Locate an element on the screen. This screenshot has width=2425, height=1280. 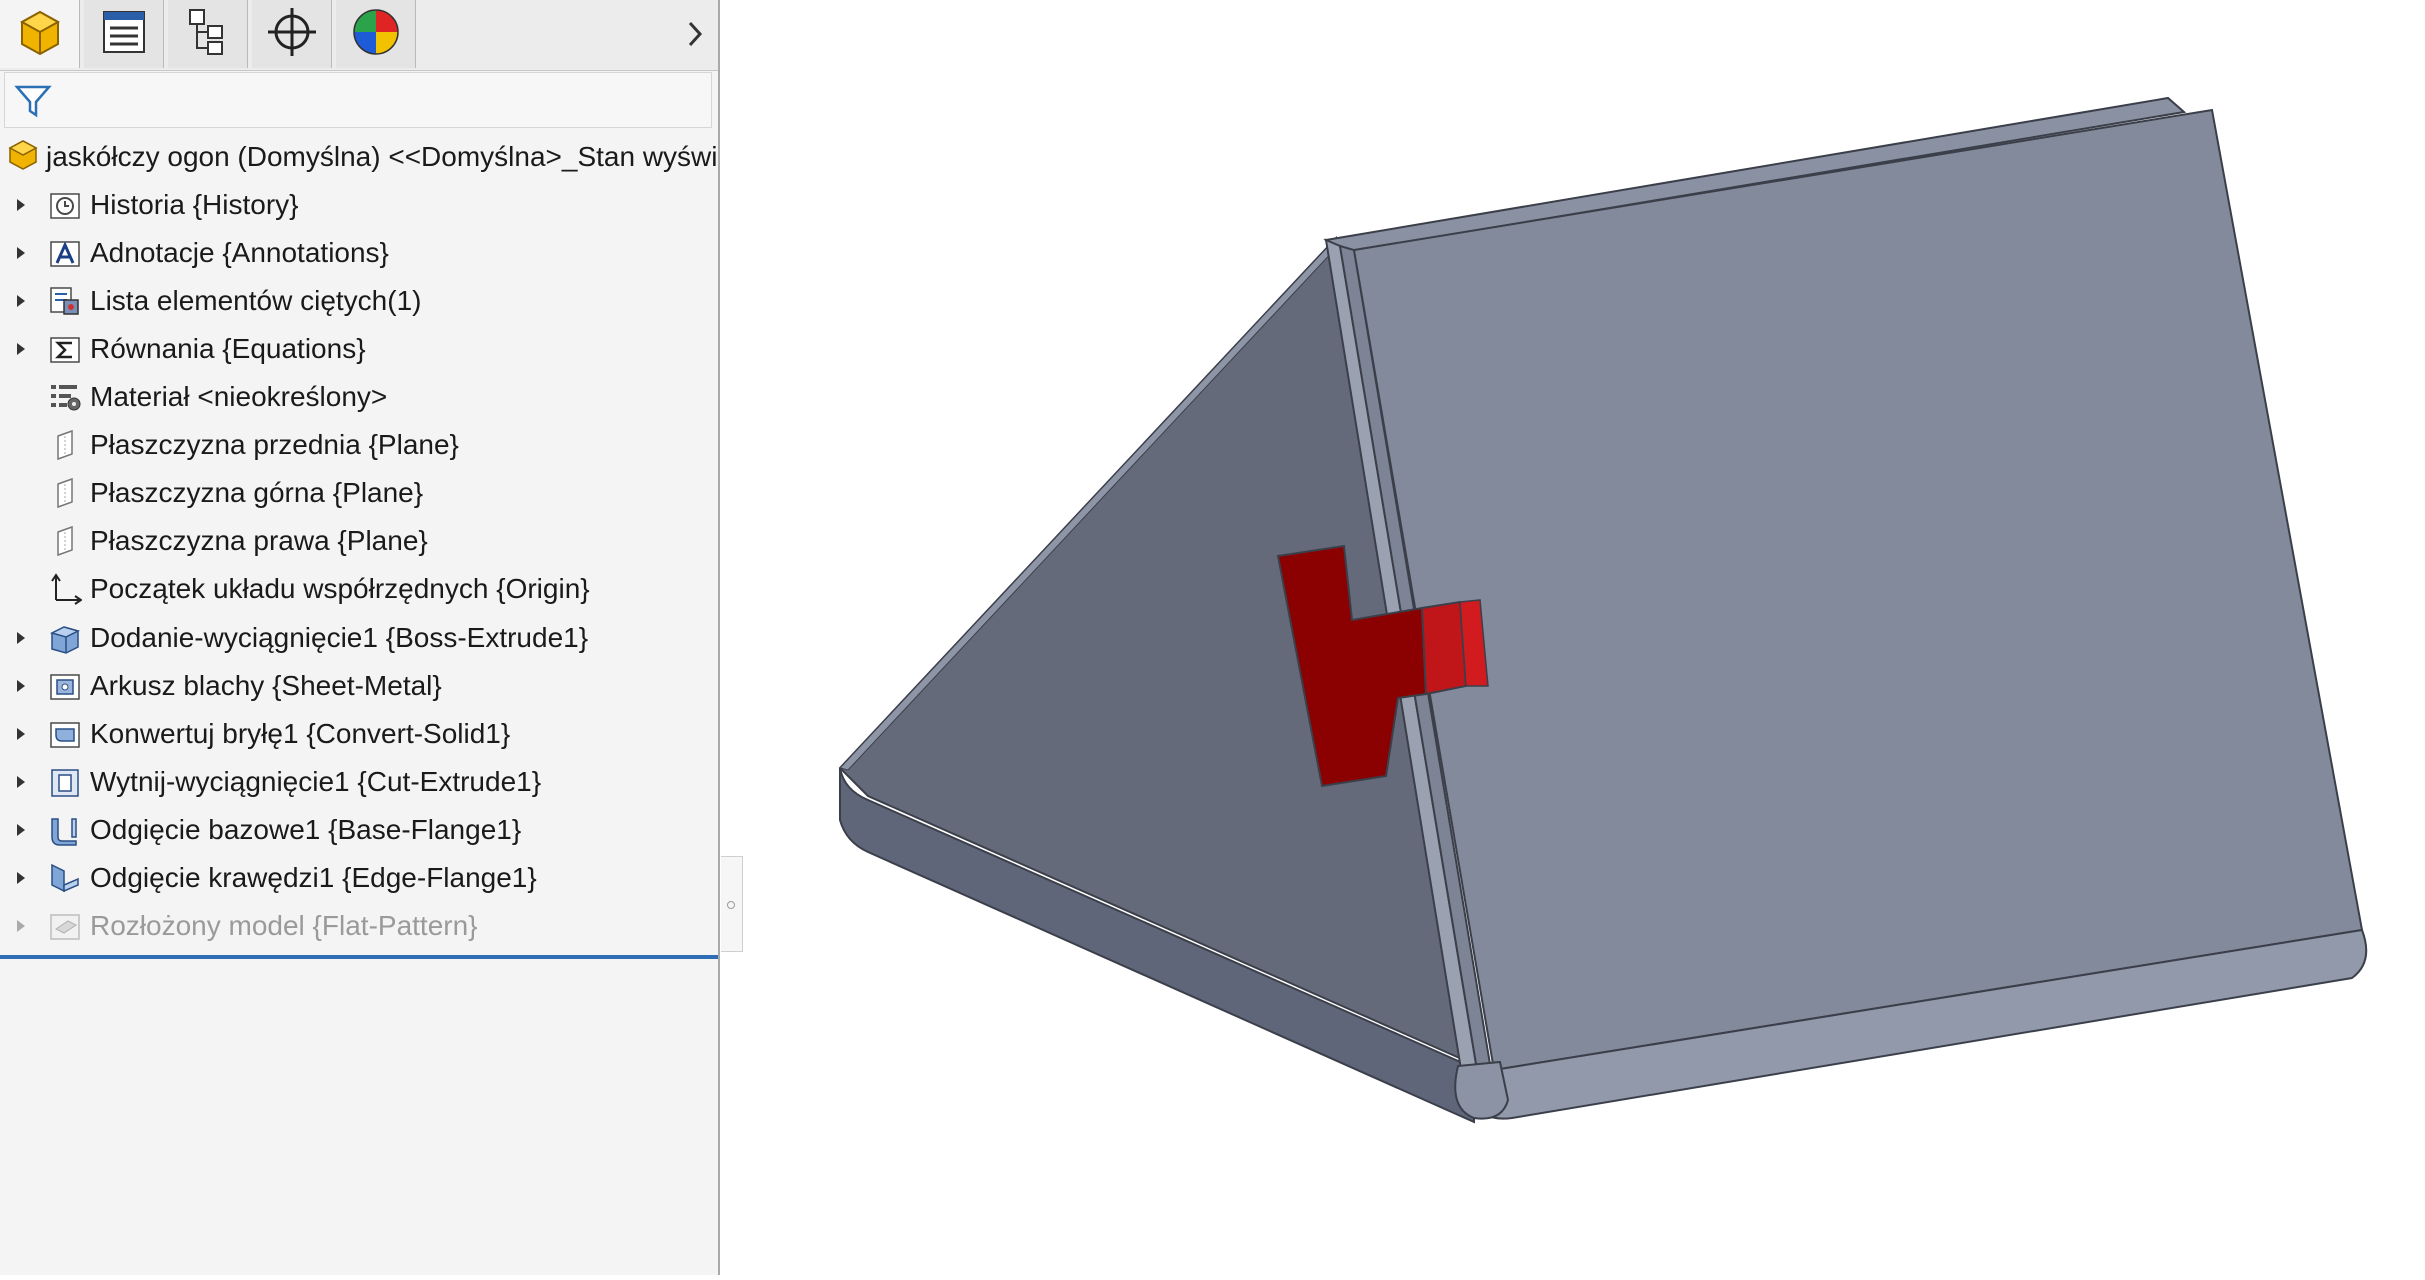
tree-item: Płaszczyzna górna {Plane} is located at coordinates (359, 493).